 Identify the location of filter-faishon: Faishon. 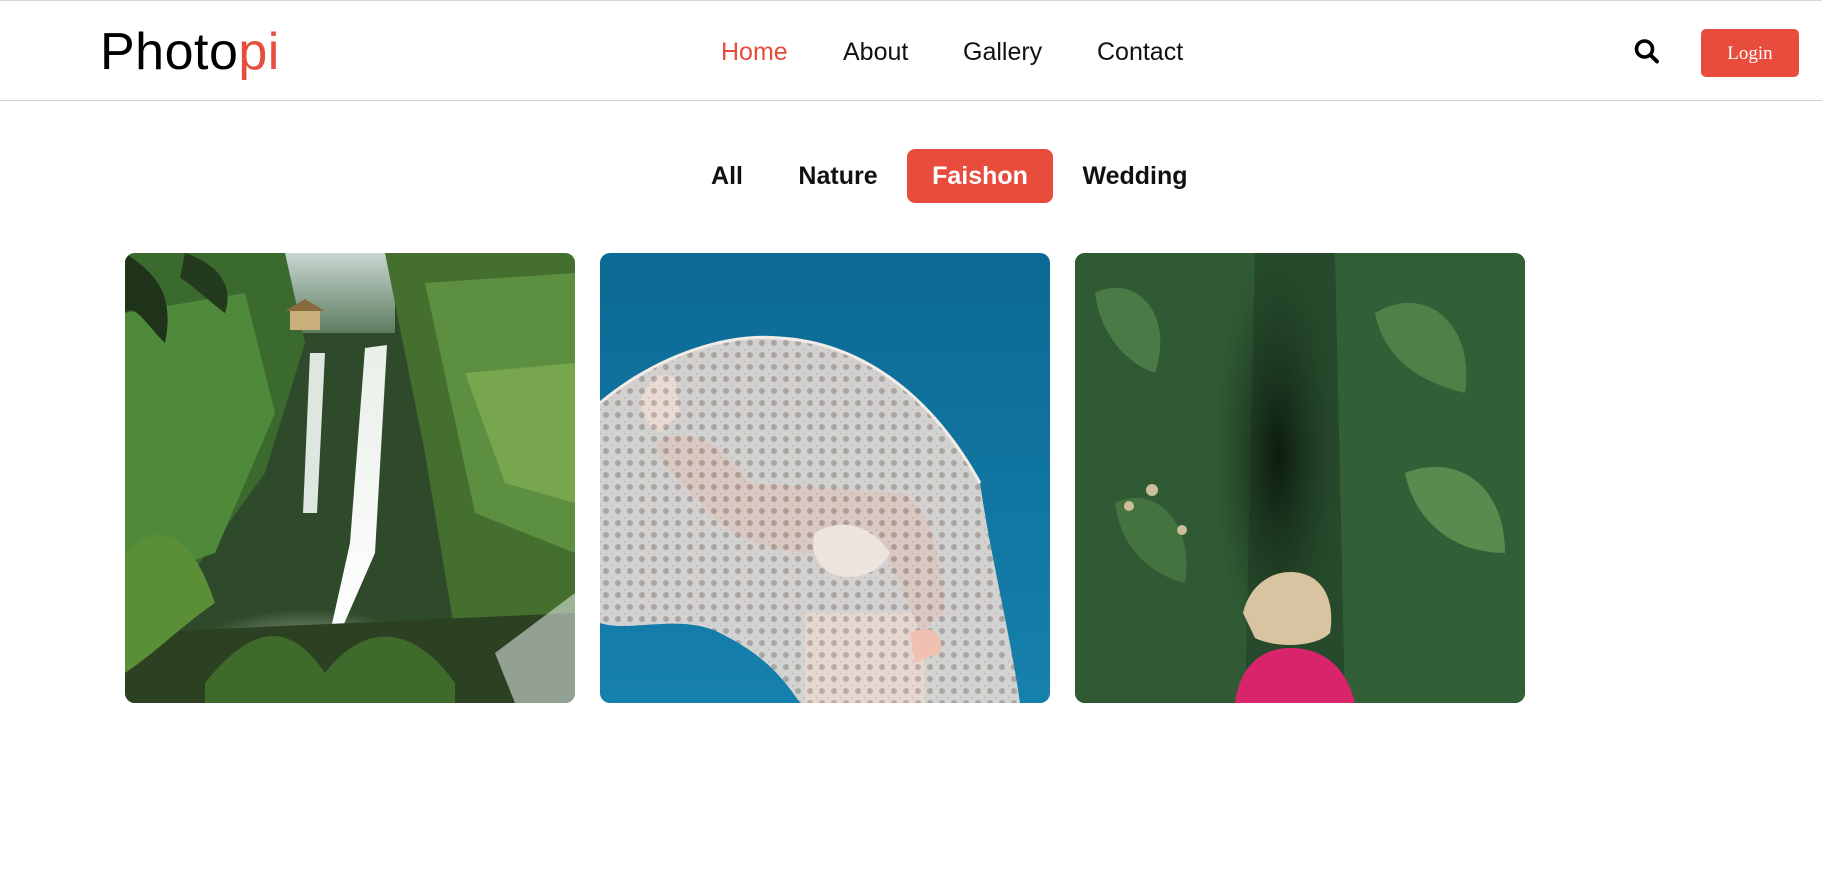
(980, 176).